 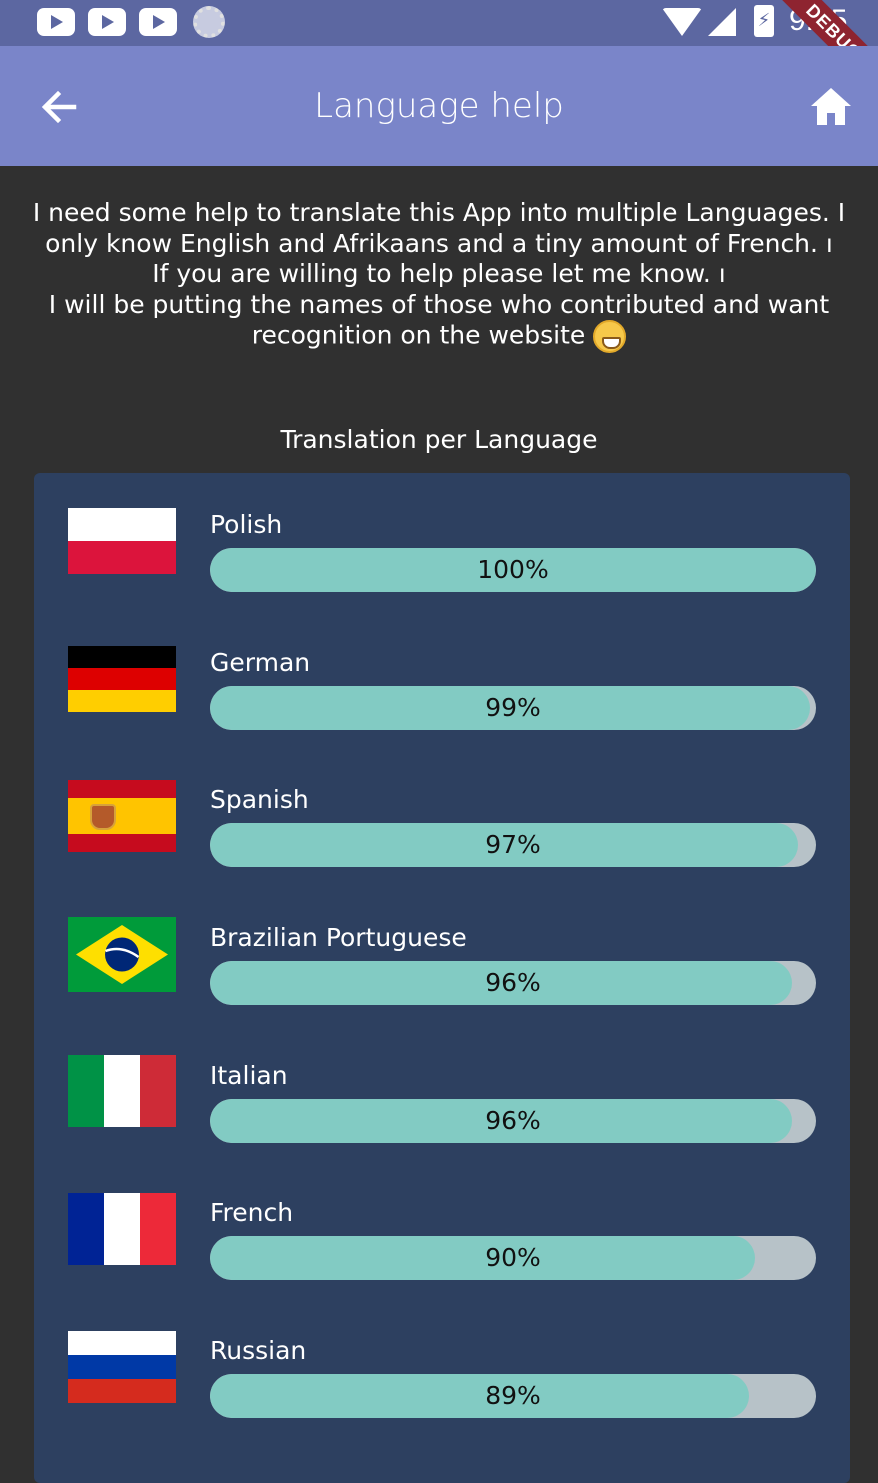 I want to click on france-flag-icon, so click(x=122, y=1229).